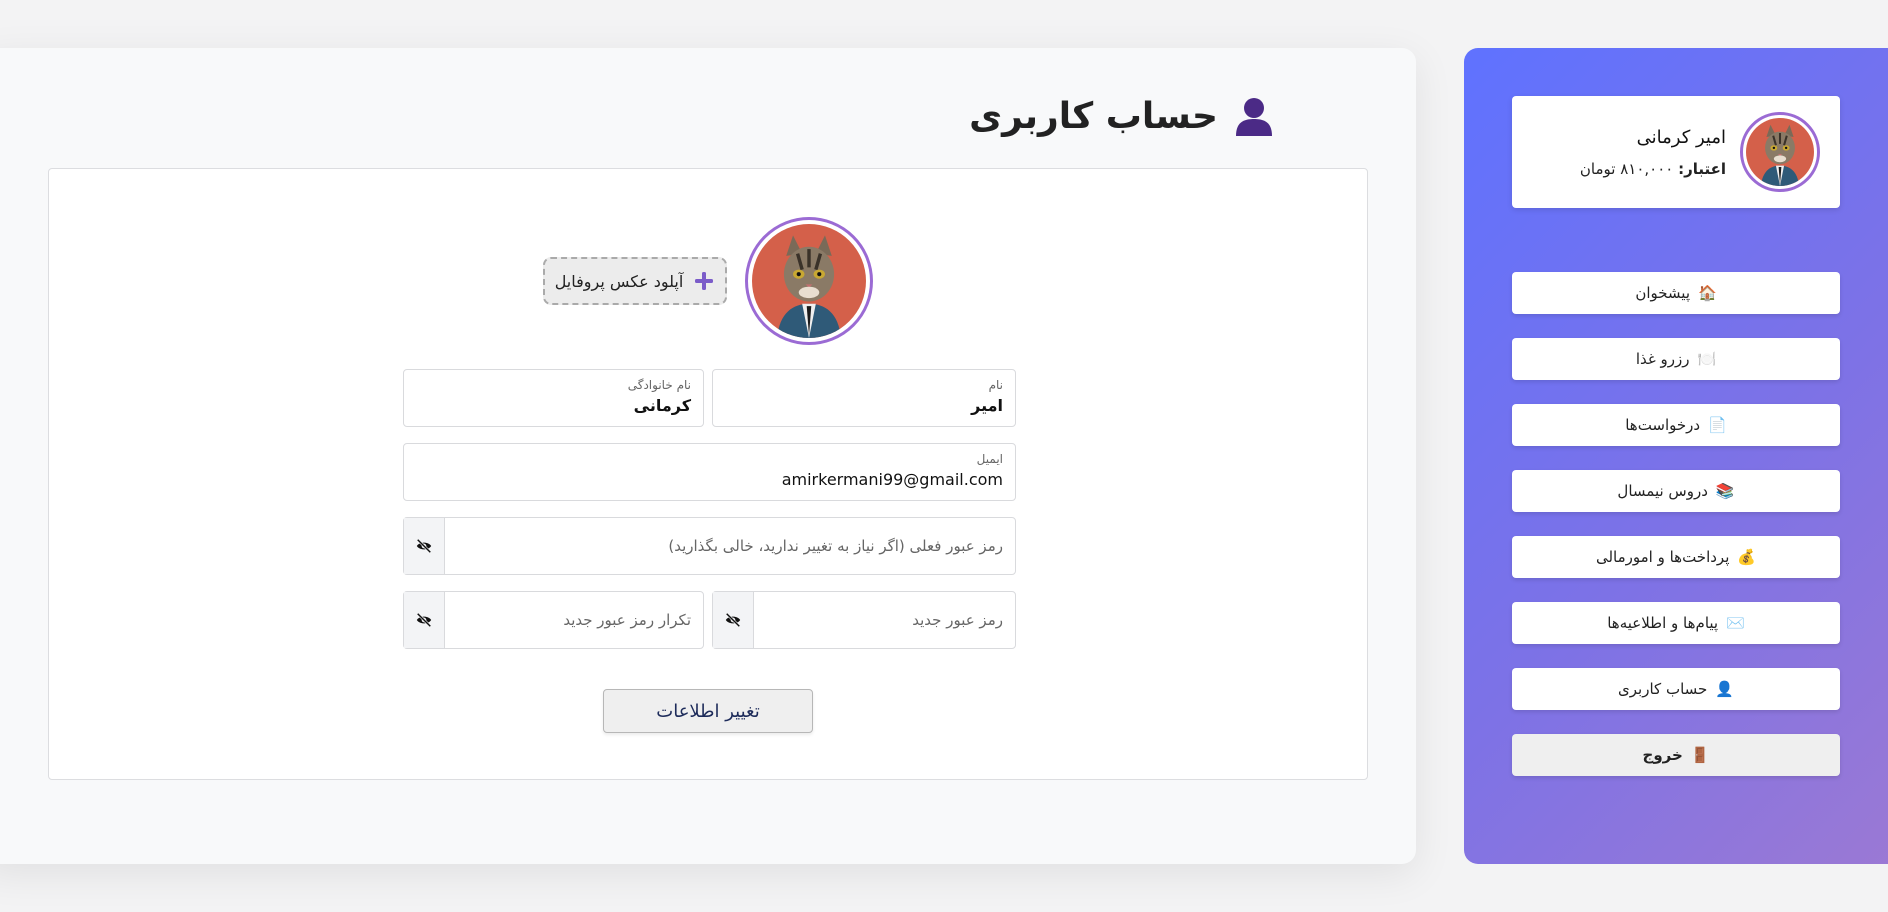  I want to click on profile-name: امیر کرمانی, so click(1681, 137).